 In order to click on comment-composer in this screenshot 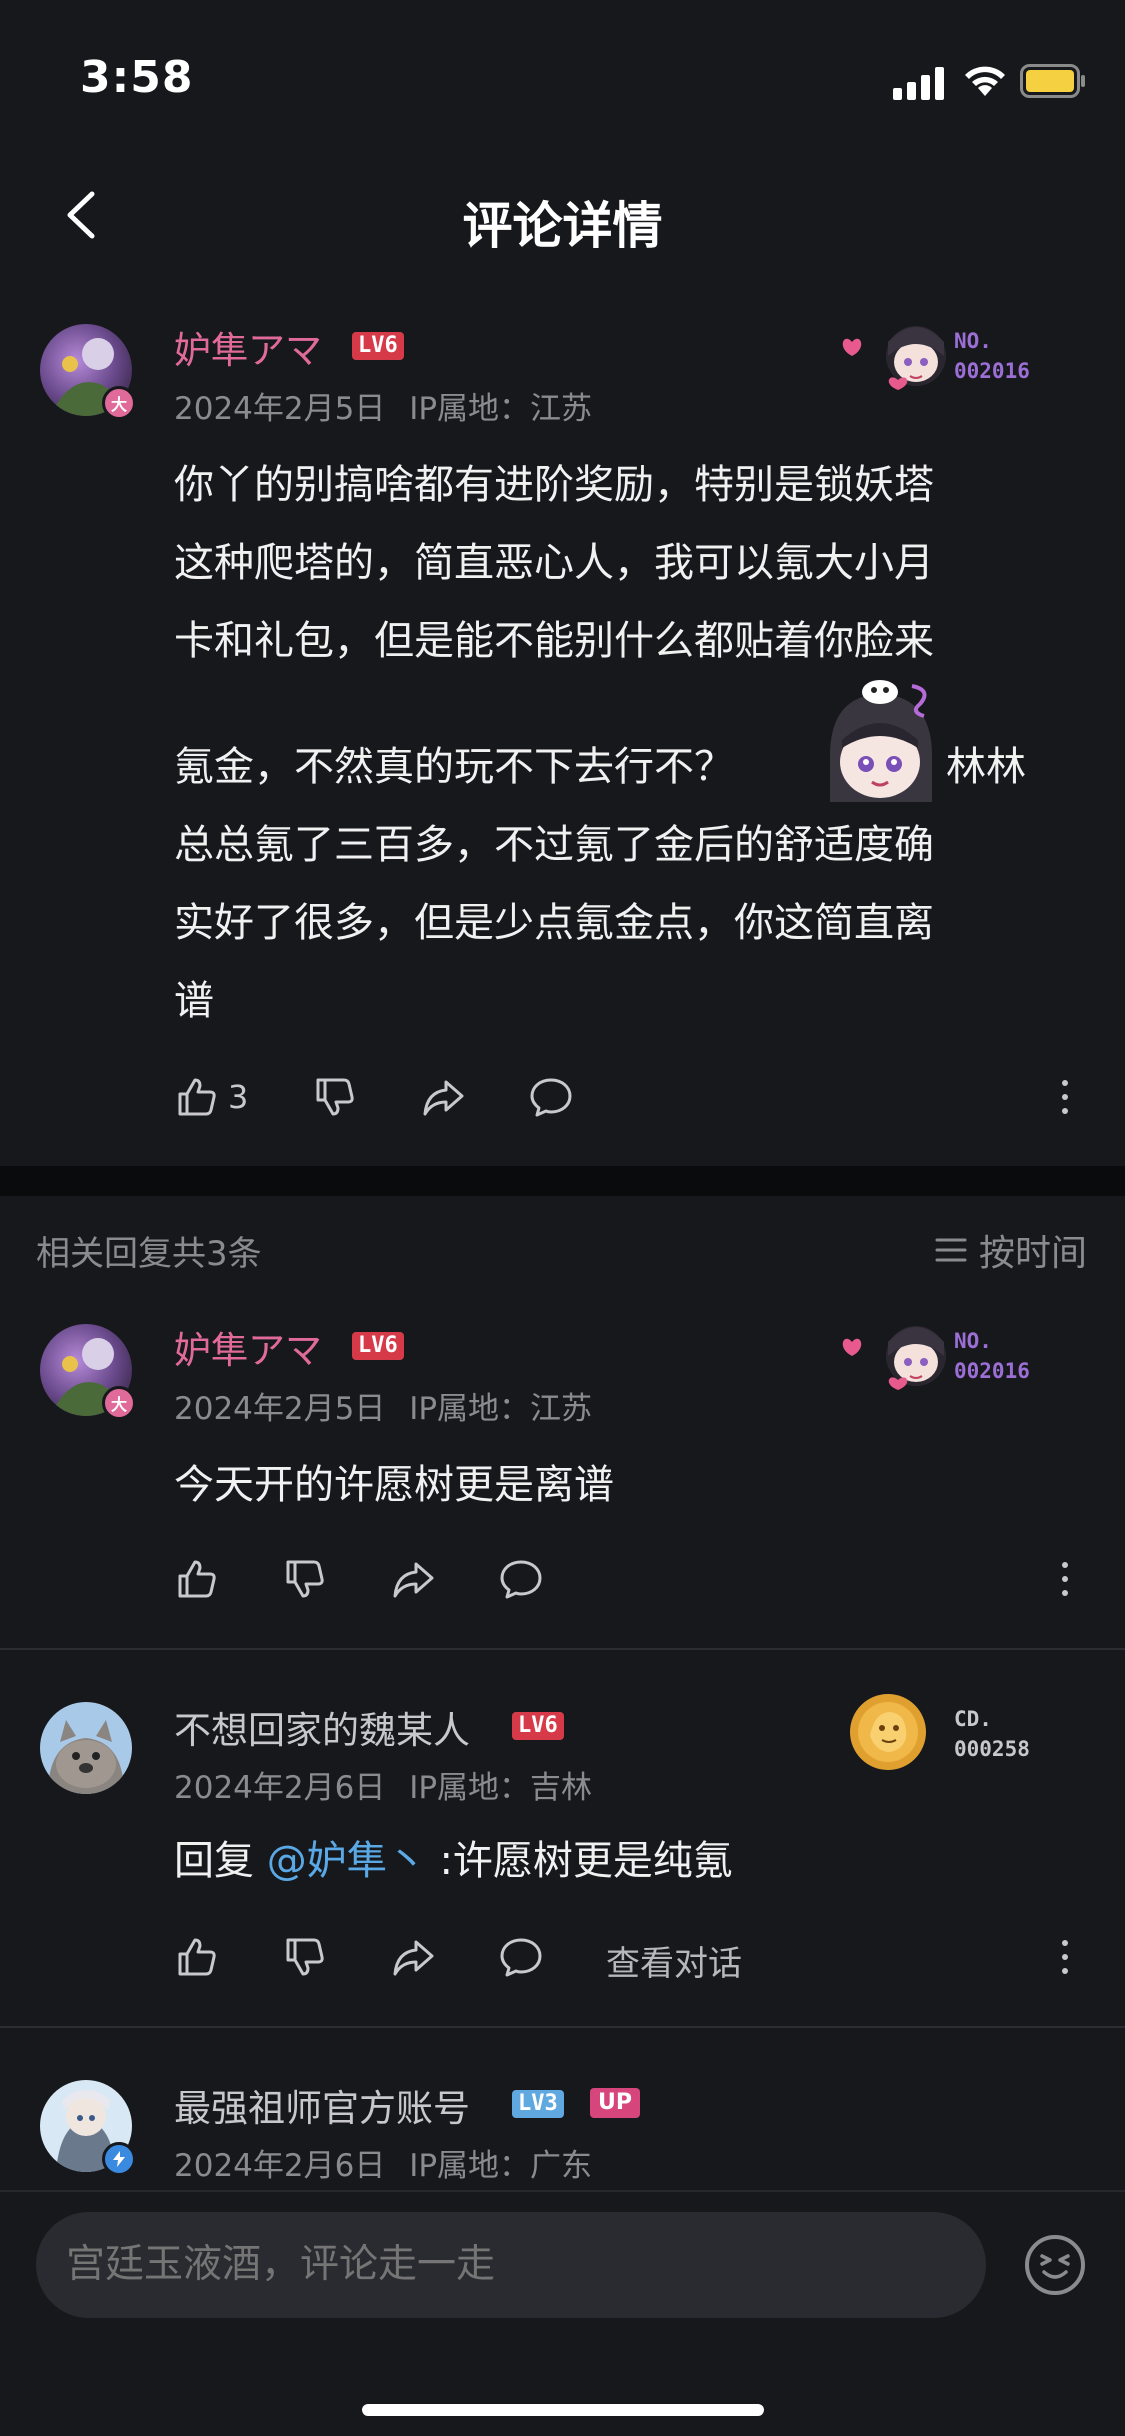, I will do `click(562, 2313)`.